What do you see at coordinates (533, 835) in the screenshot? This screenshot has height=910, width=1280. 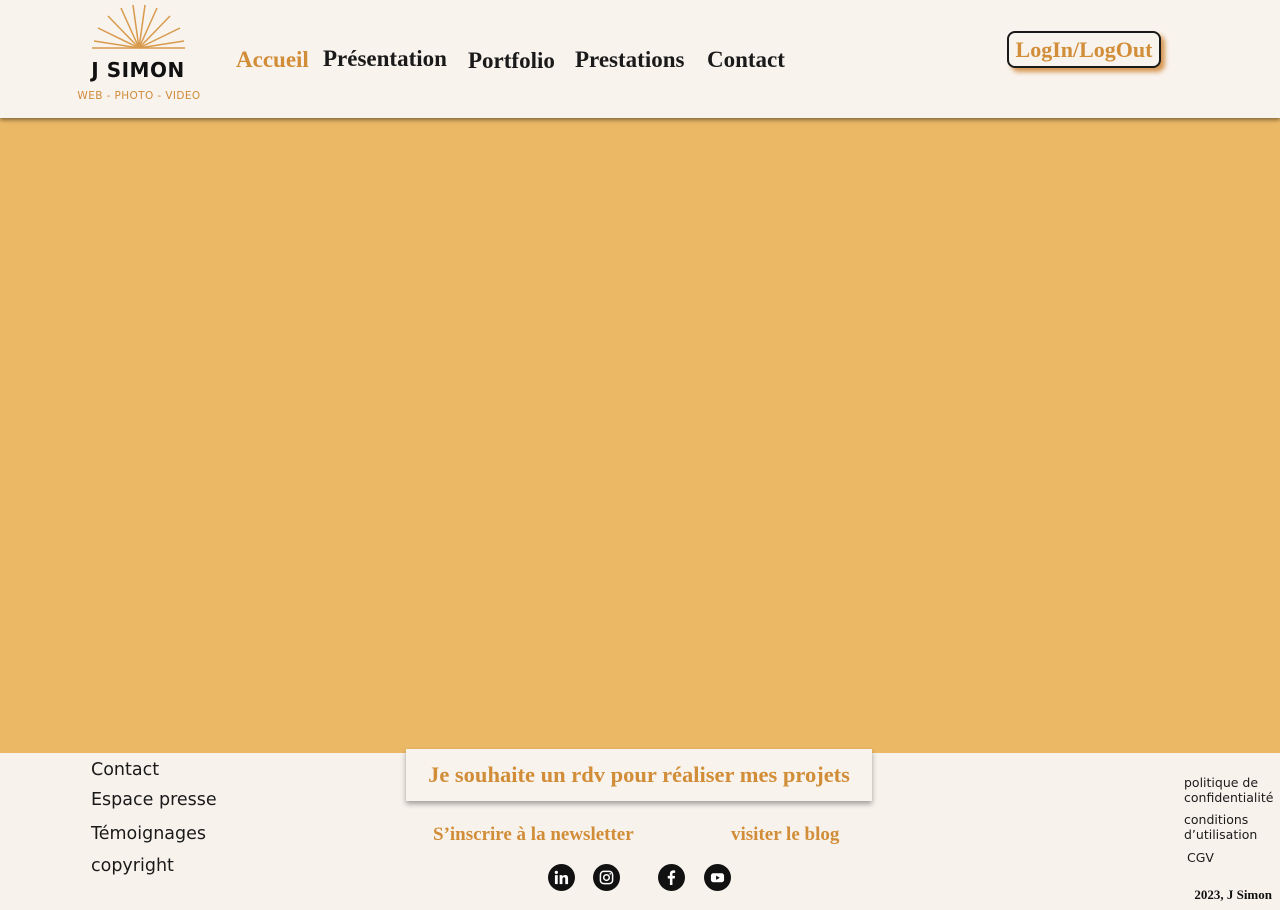 I see `newsletter-link: S’inscrire à la newsletter` at bounding box center [533, 835].